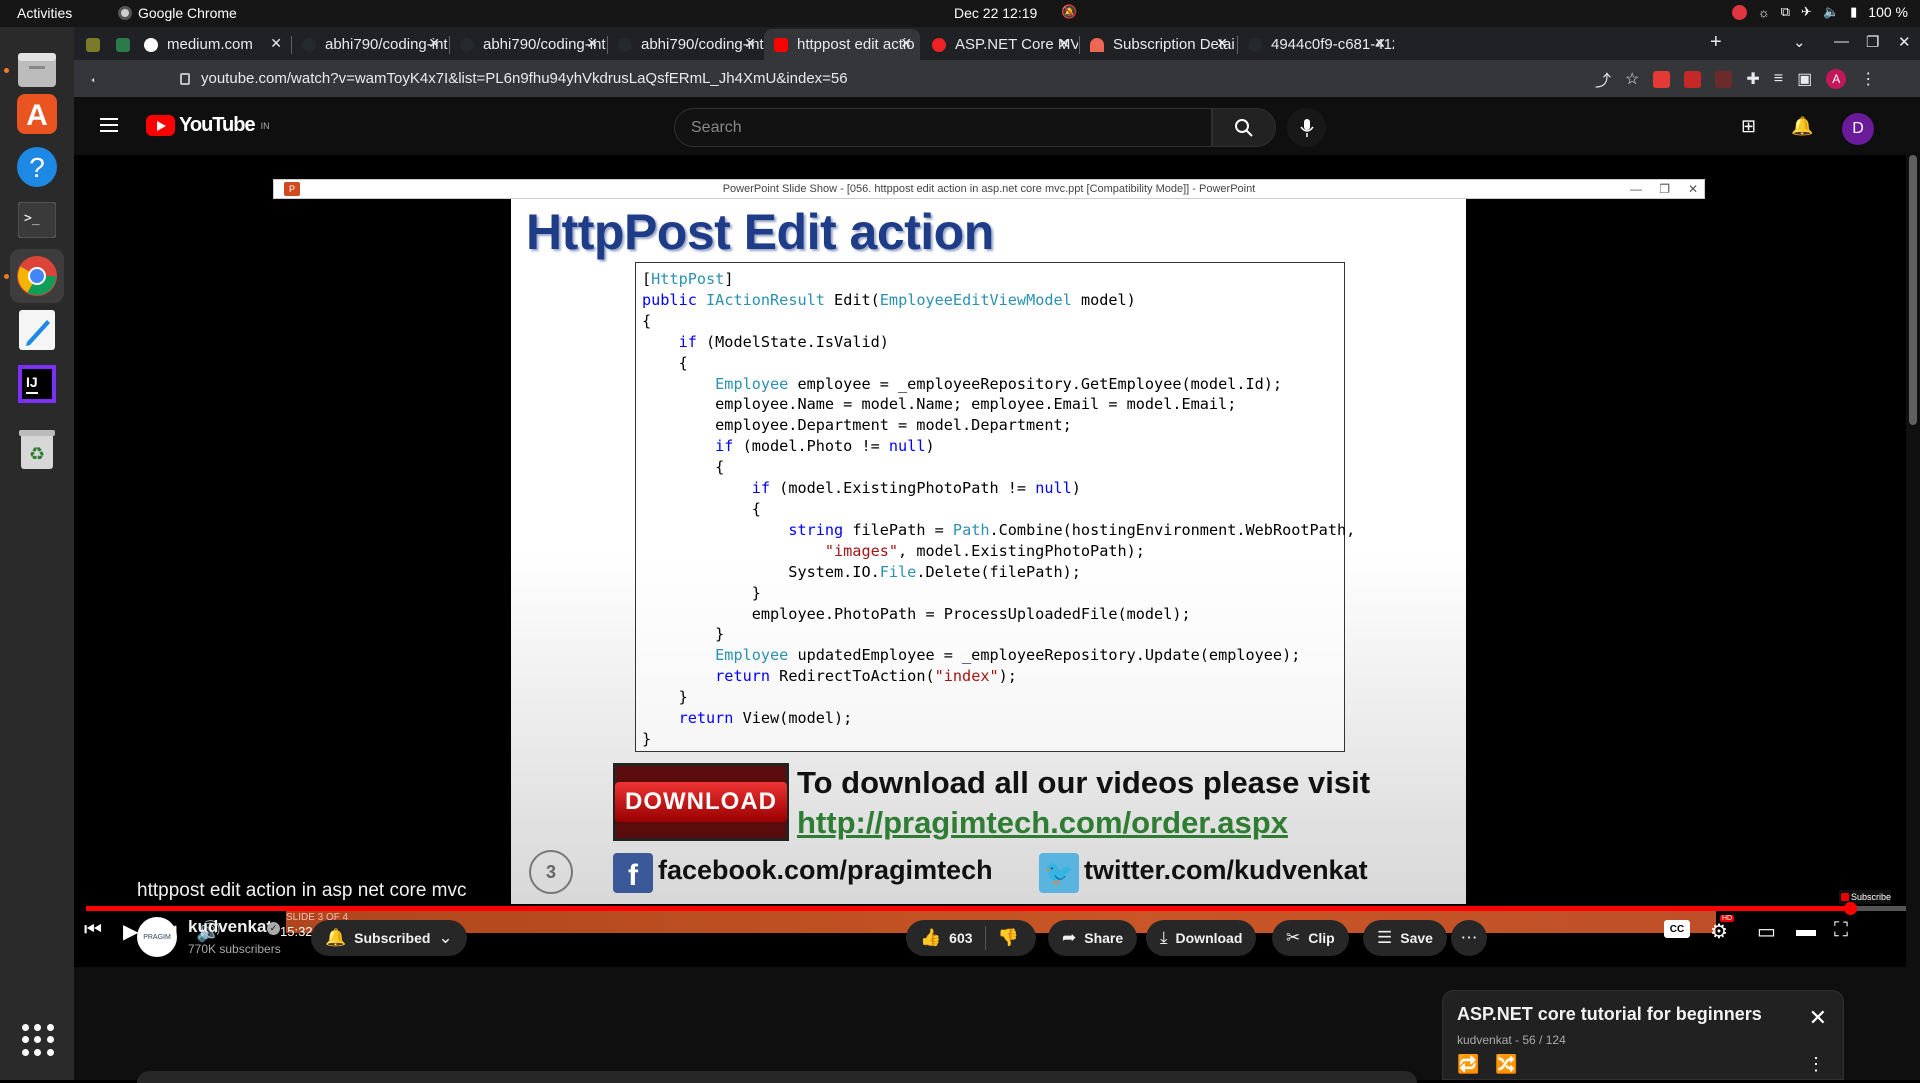 The image size is (1920, 1083). I want to click on app-menu: Google Chrome, so click(177, 13).